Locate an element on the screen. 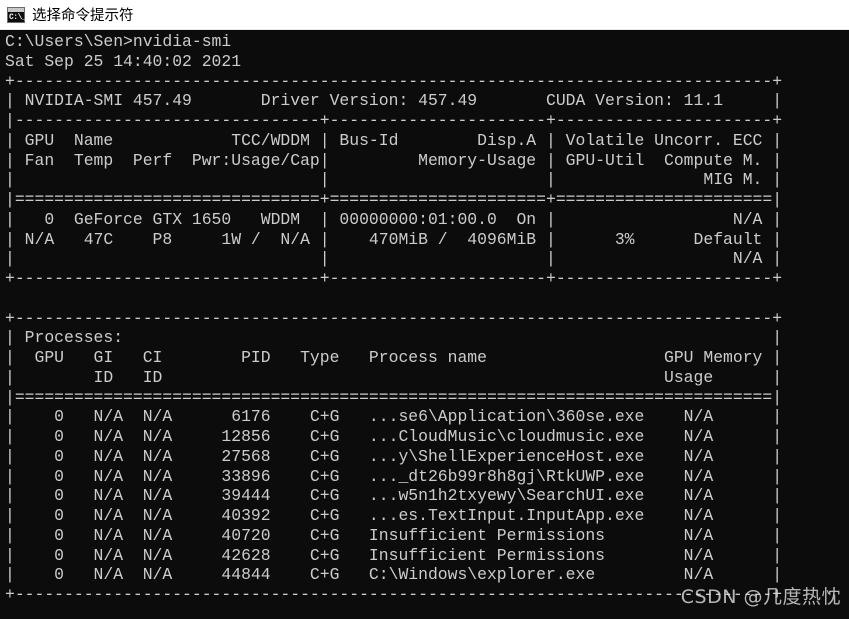 The width and height of the screenshot is (849, 619). cmd-icon-prompt-glyph: C:\_ is located at coordinates (18, 17).